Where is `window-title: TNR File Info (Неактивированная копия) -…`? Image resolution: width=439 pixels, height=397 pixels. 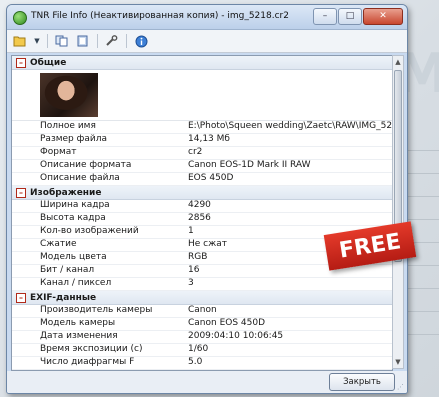
window-title: TNR File Info (Неактивированная копия) -… is located at coordinates (160, 16).